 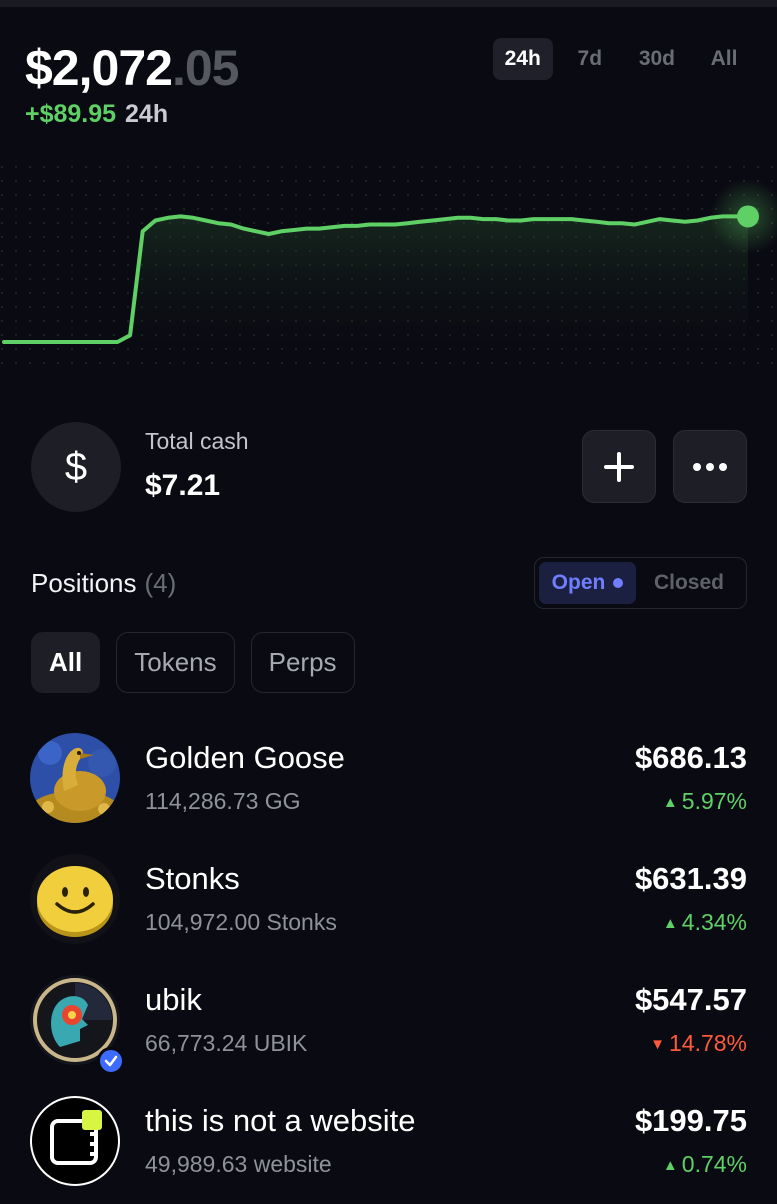 What do you see at coordinates (724, 59) in the screenshot?
I see `range-all: All` at bounding box center [724, 59].